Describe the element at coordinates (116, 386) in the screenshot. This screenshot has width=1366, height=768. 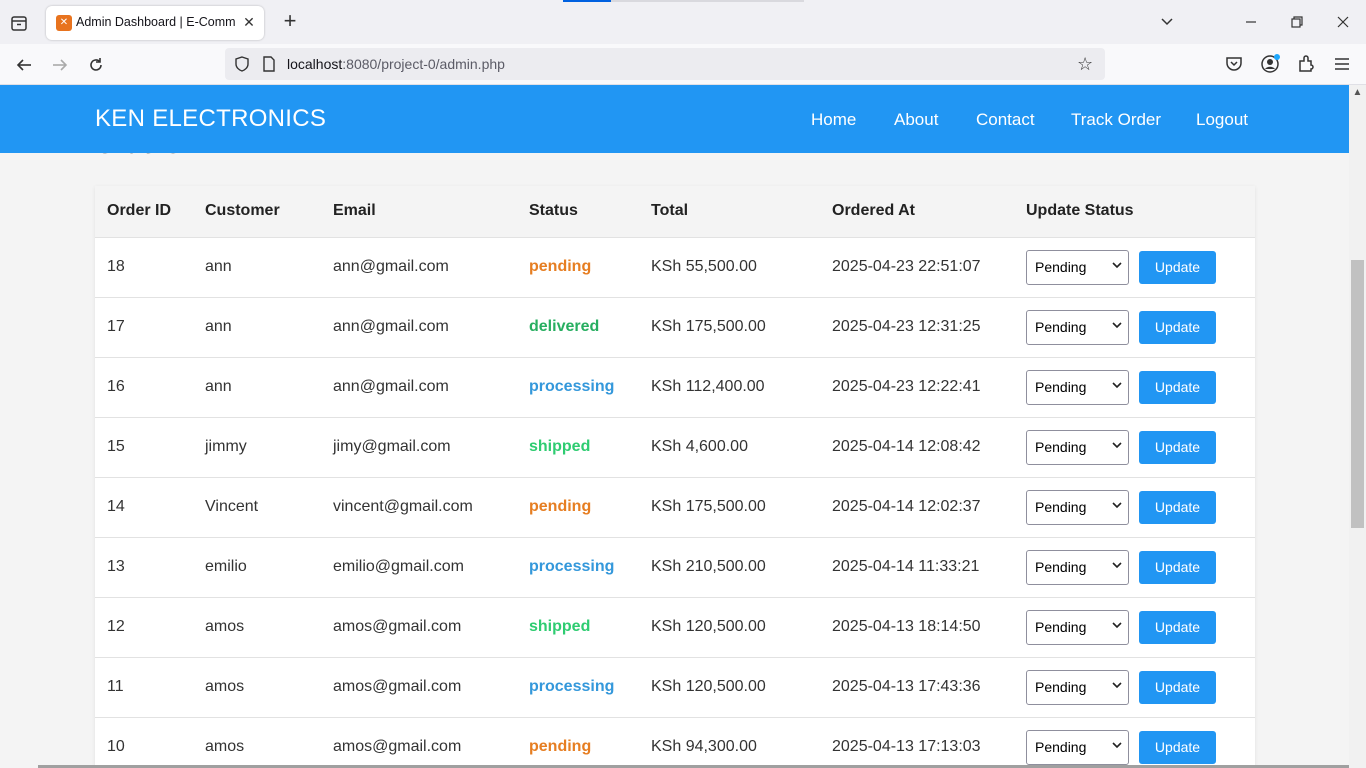
I see `order-id: 16` at that location.